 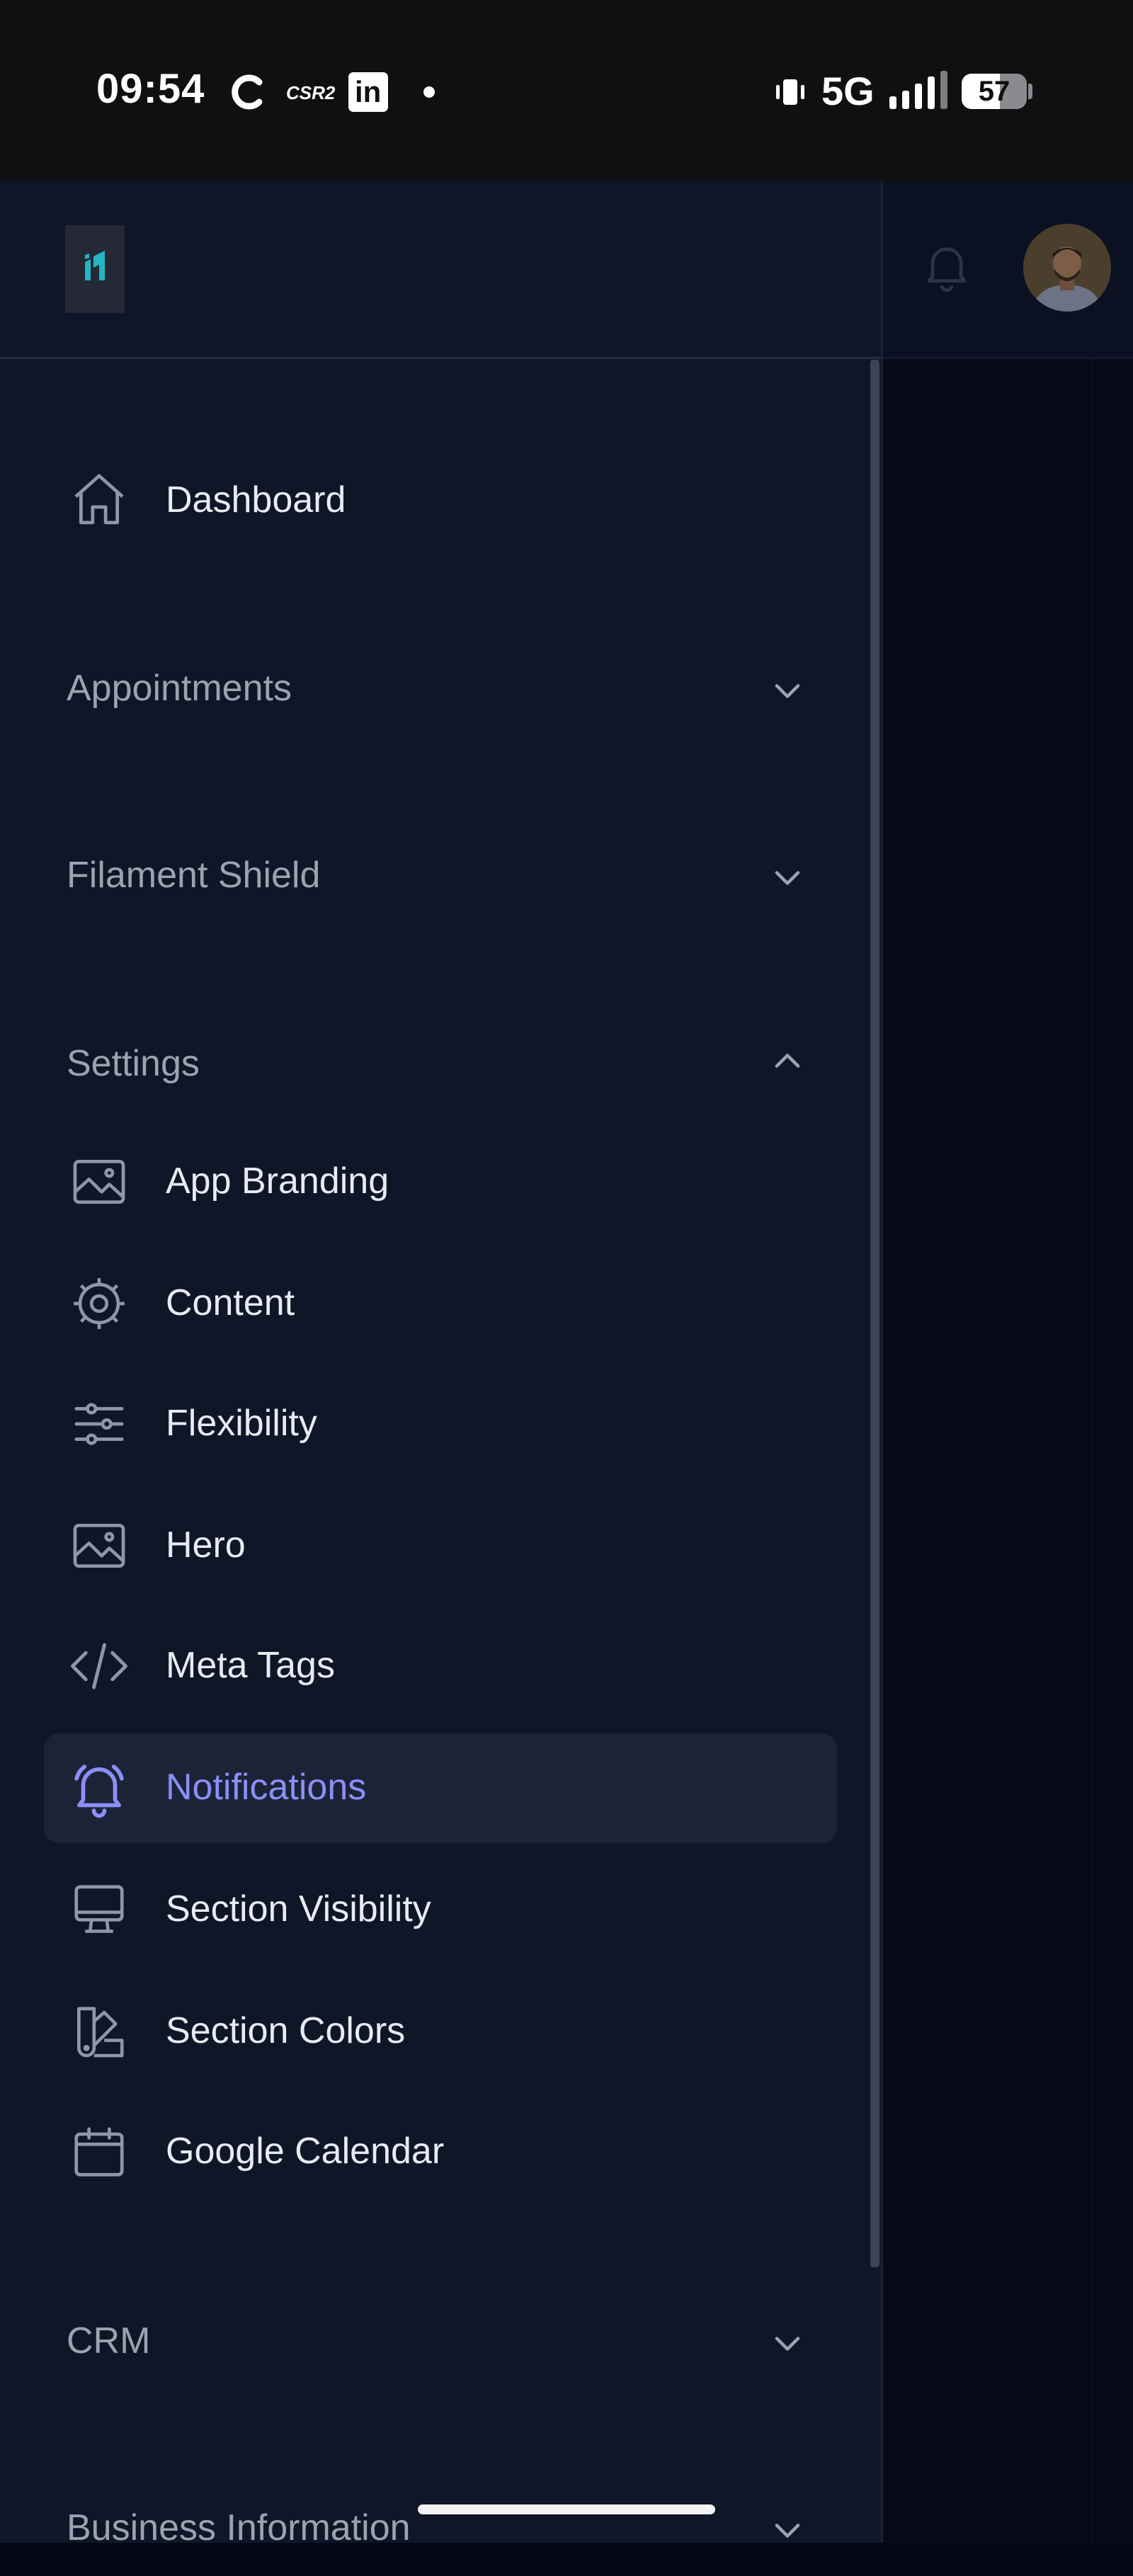 What do you see at coordinates (251, 1666) in the screenshot?
I see `sidebar-item-label: Meta Tags` at bounding box center [251, 1666].